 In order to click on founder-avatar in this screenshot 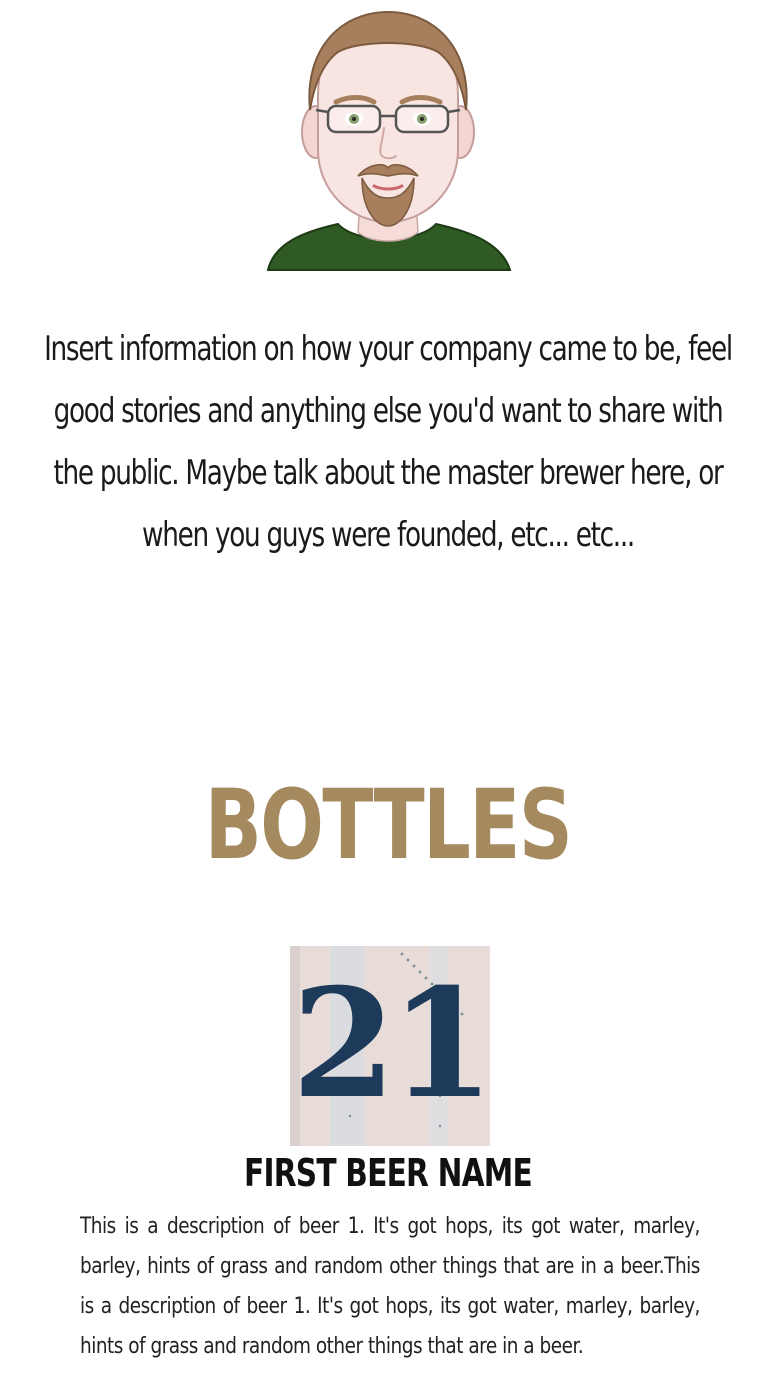, I will do `click(388, 136)`.